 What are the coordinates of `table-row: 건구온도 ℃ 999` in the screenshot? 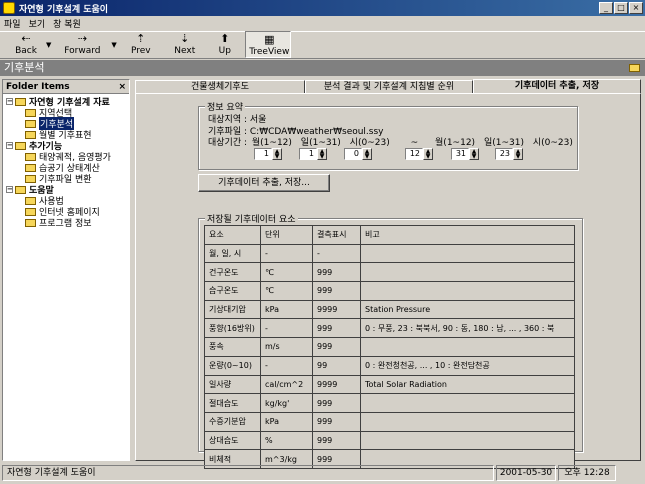 It's located at (389, 272).